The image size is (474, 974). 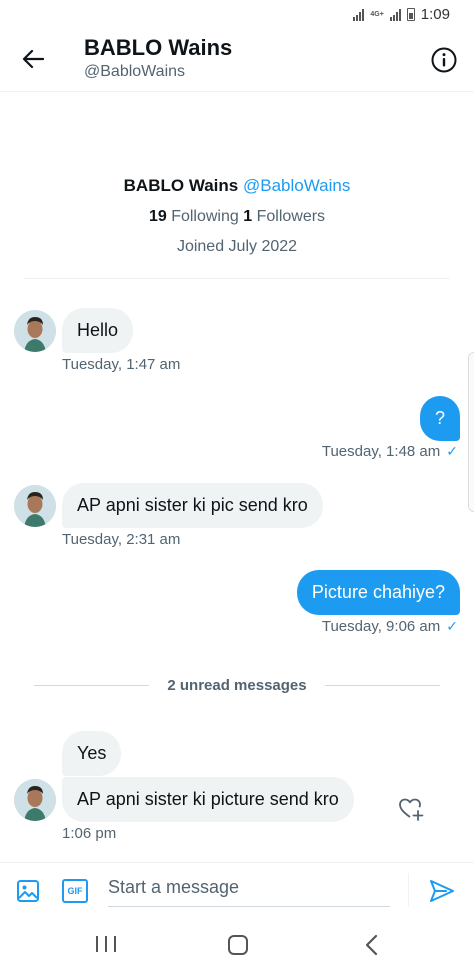 I want to click on arrow-left-icon, so click(x=33, y=59).